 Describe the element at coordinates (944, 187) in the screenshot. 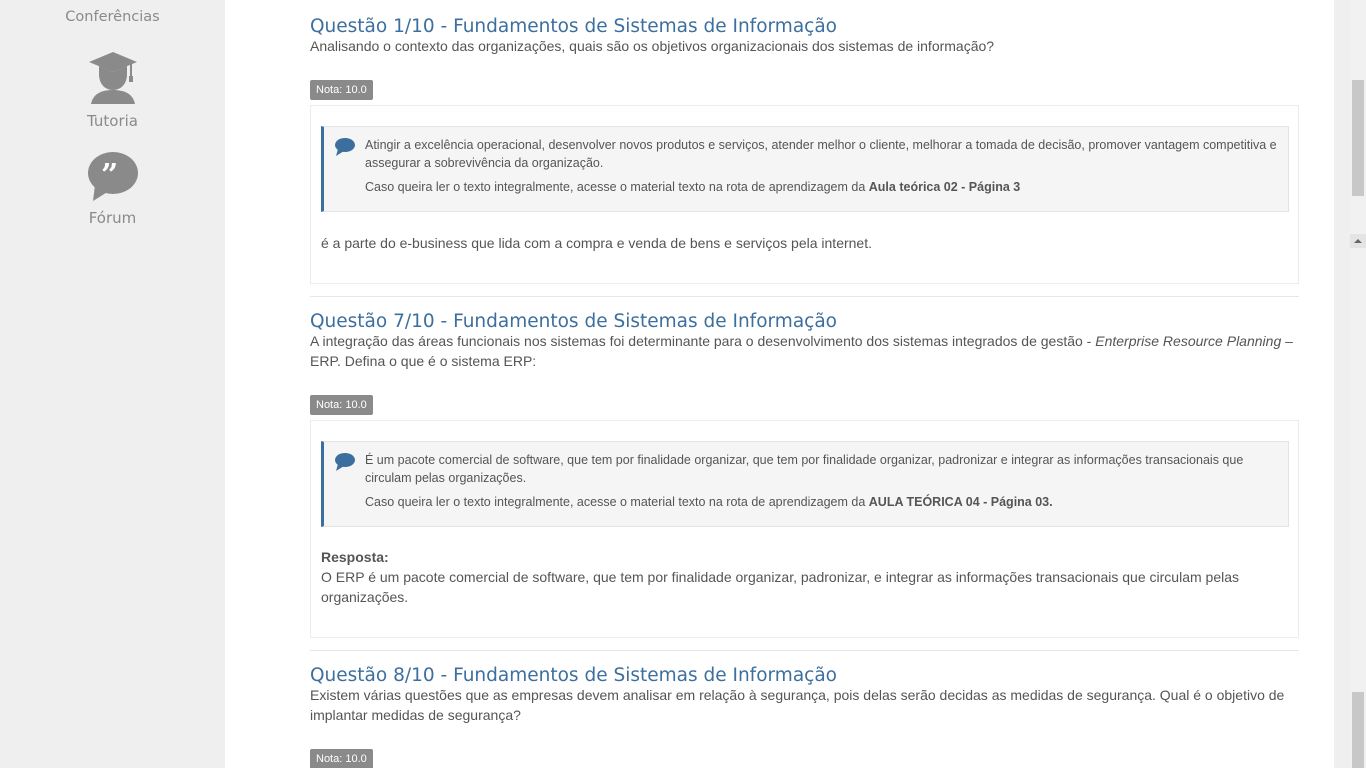

I see `feedback-reference-bold: Aula teórica 02 - Página 3` at that location.